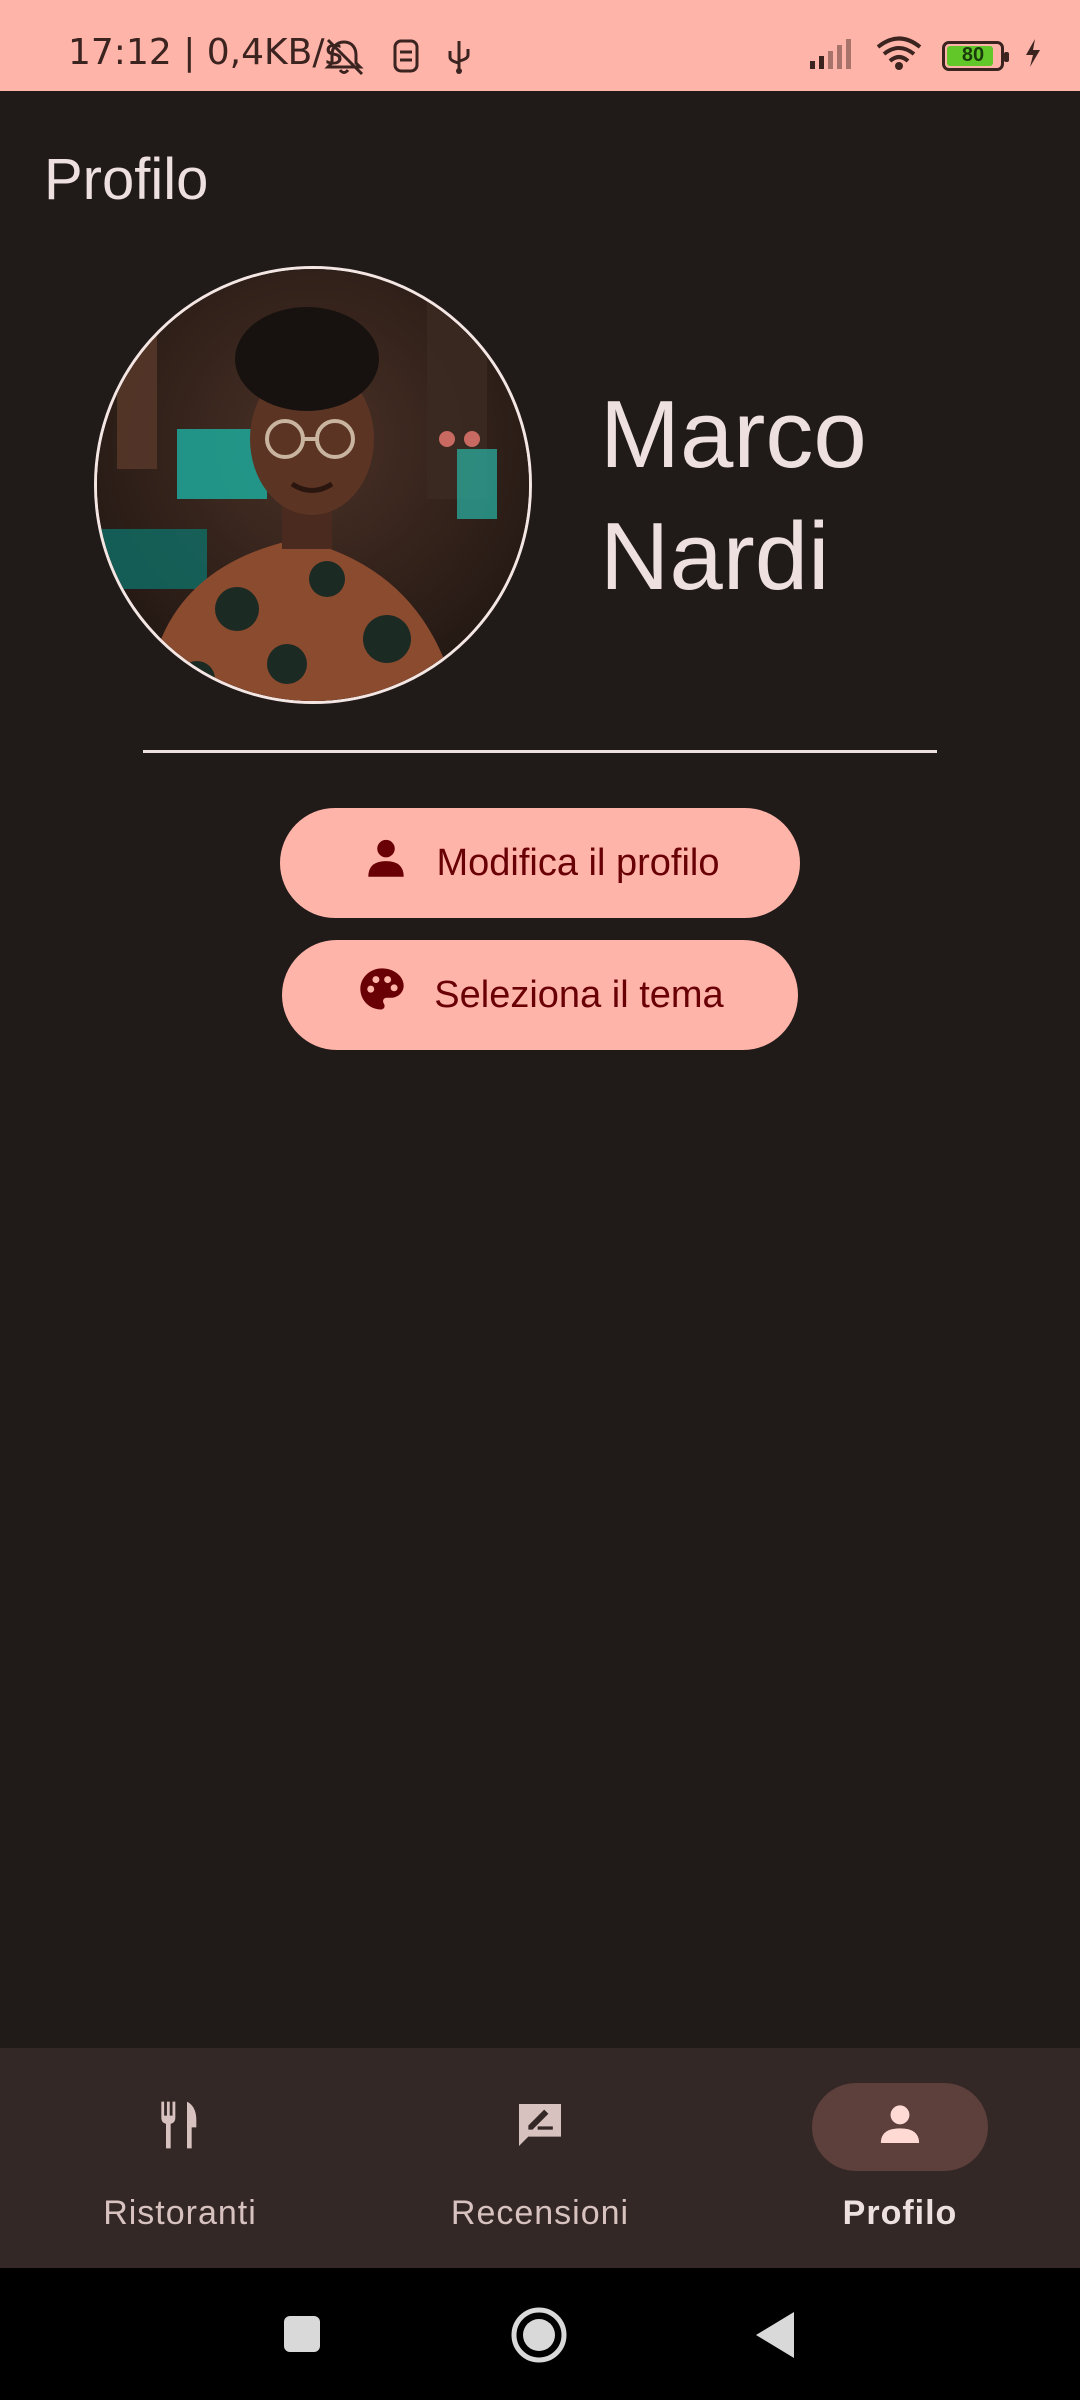  What do you see at coordinates (540, 2213) in the screenshot?
I see `nav-label-recensioni: Recensioni` at bounding box center [540, 2213].